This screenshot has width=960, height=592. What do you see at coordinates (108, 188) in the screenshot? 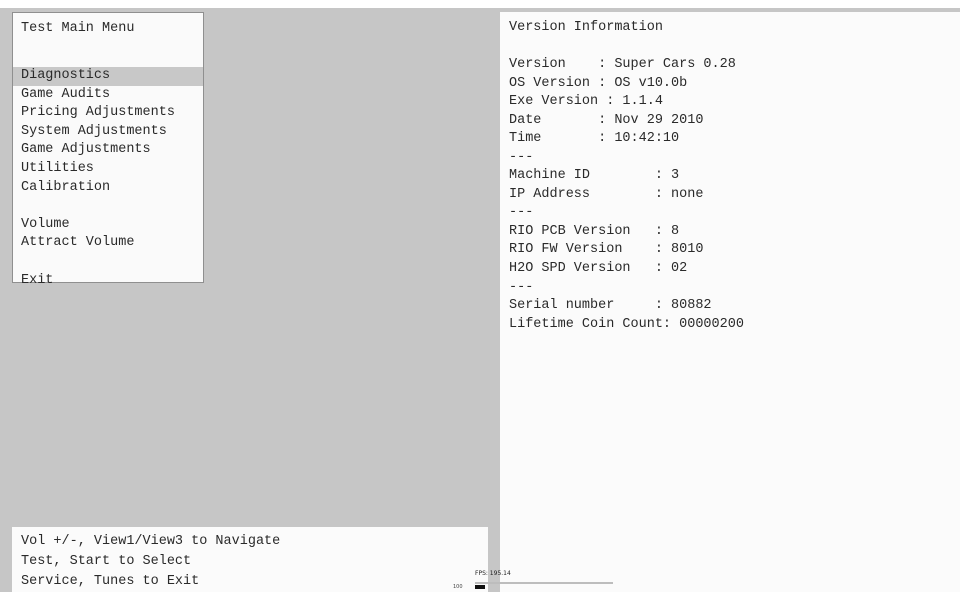
I see `menu-item-calibration: Calibration` at bounding box center [108, 188].